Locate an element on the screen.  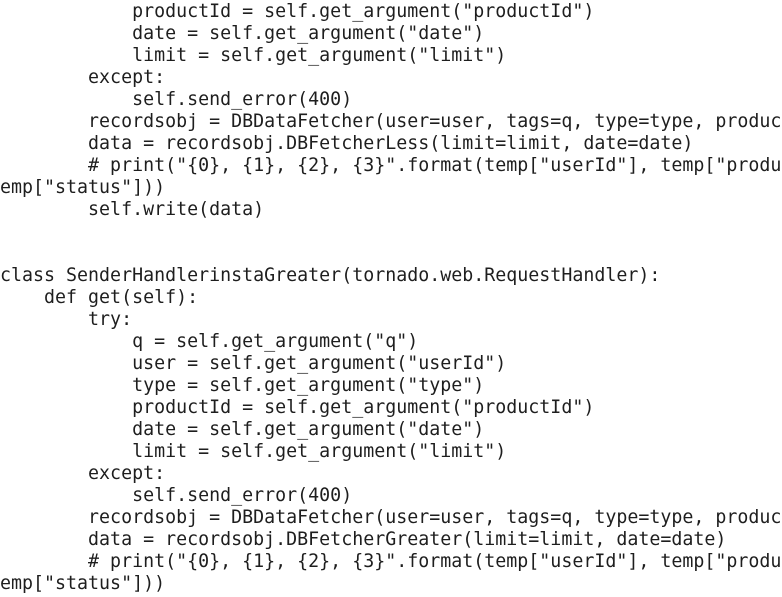
code-line: q = self.get_argument("q") is located at coordinates (209, 341).